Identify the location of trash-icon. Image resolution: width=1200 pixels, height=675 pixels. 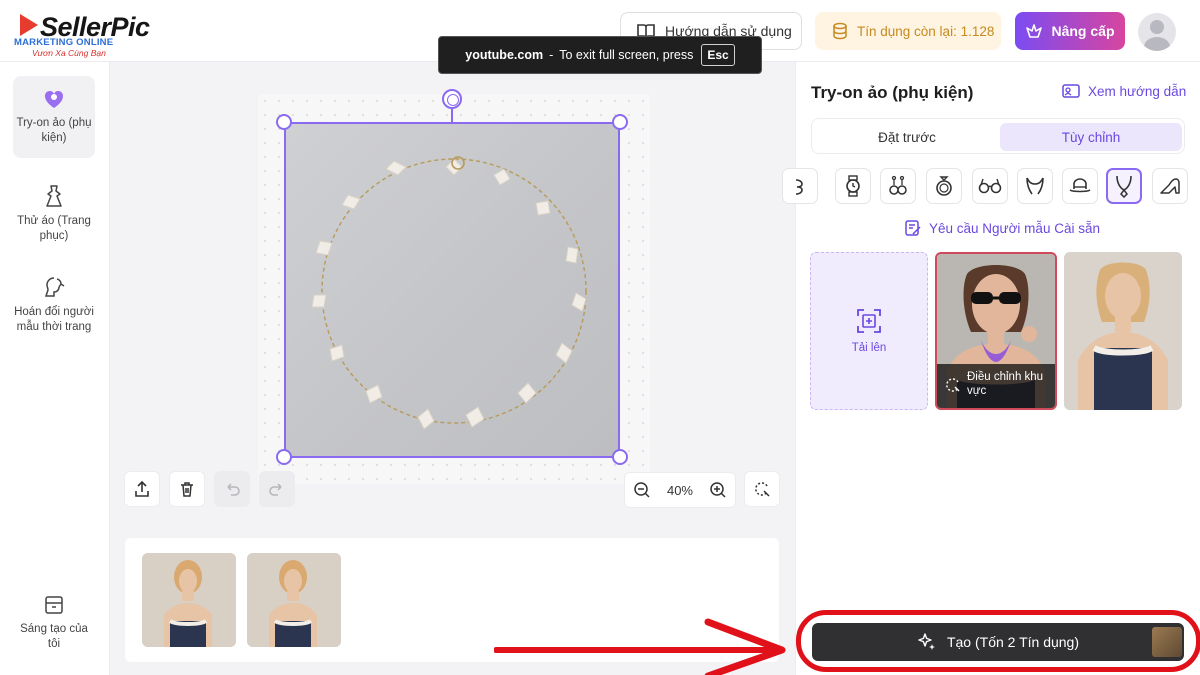
(187, 489).